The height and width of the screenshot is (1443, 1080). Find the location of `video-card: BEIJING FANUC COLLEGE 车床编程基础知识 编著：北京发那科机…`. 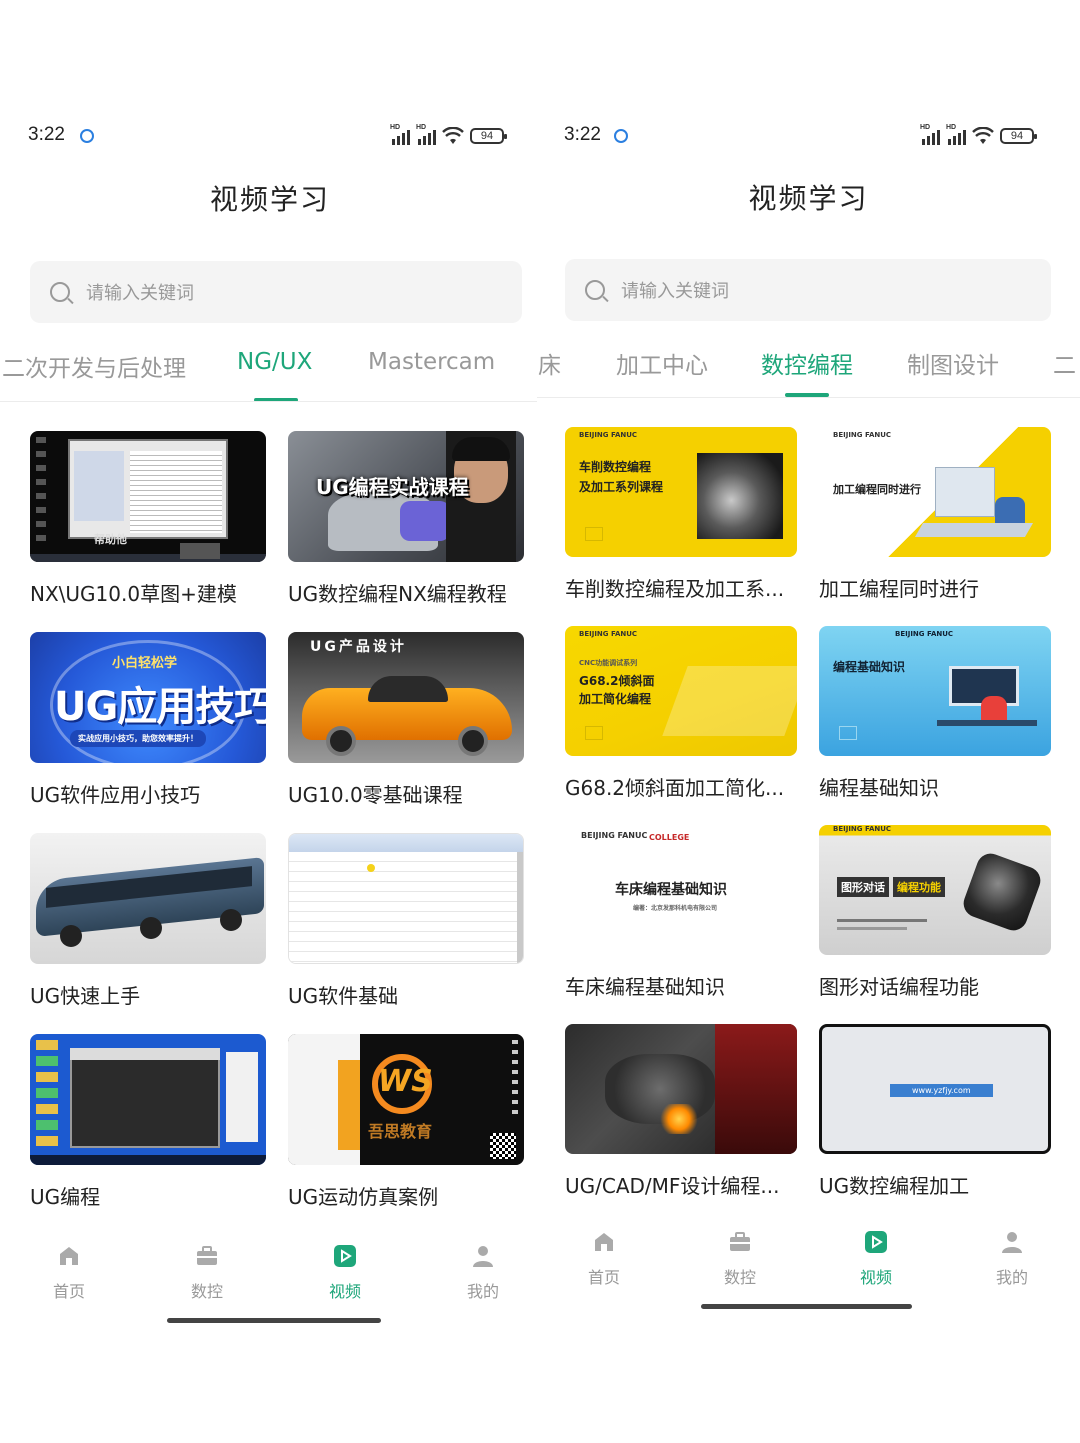

video-card: BEIJING FANUC COLLEGE 车床编程基础知识 编著：北京发那科机… is located at coordinates (681, 912).